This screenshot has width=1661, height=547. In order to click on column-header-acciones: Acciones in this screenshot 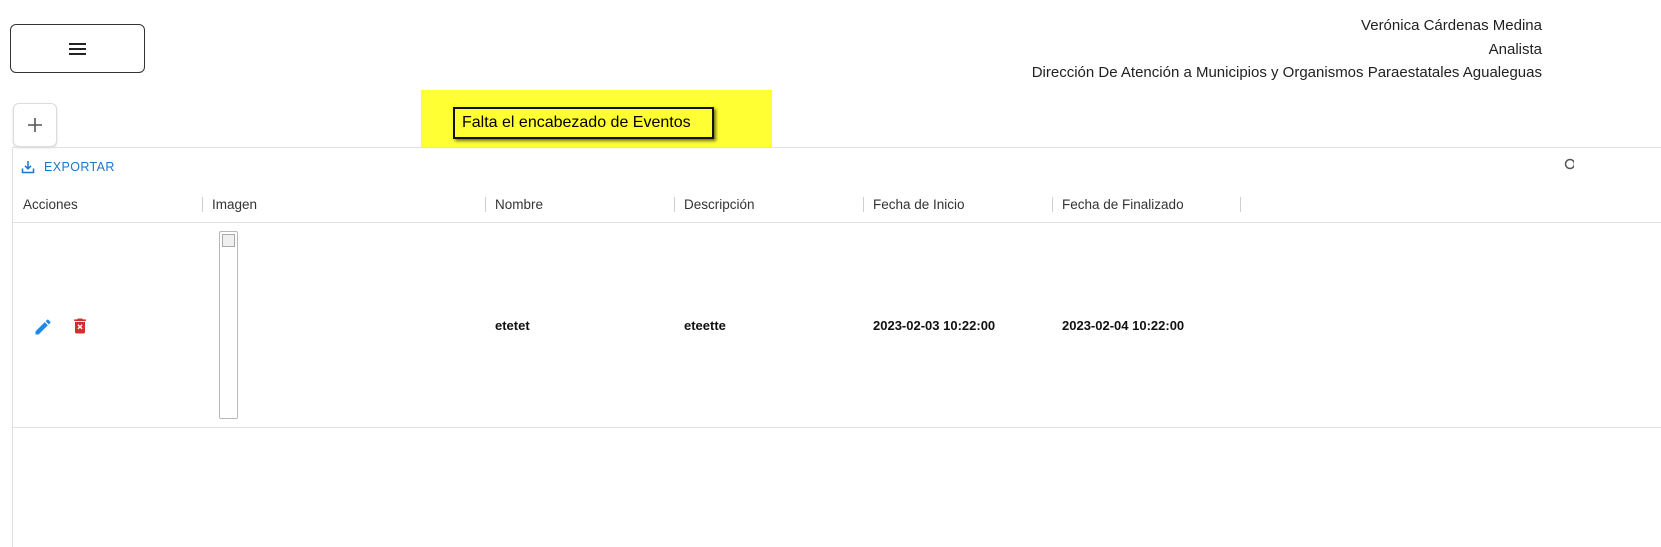, I will do `click(50, 204)`.